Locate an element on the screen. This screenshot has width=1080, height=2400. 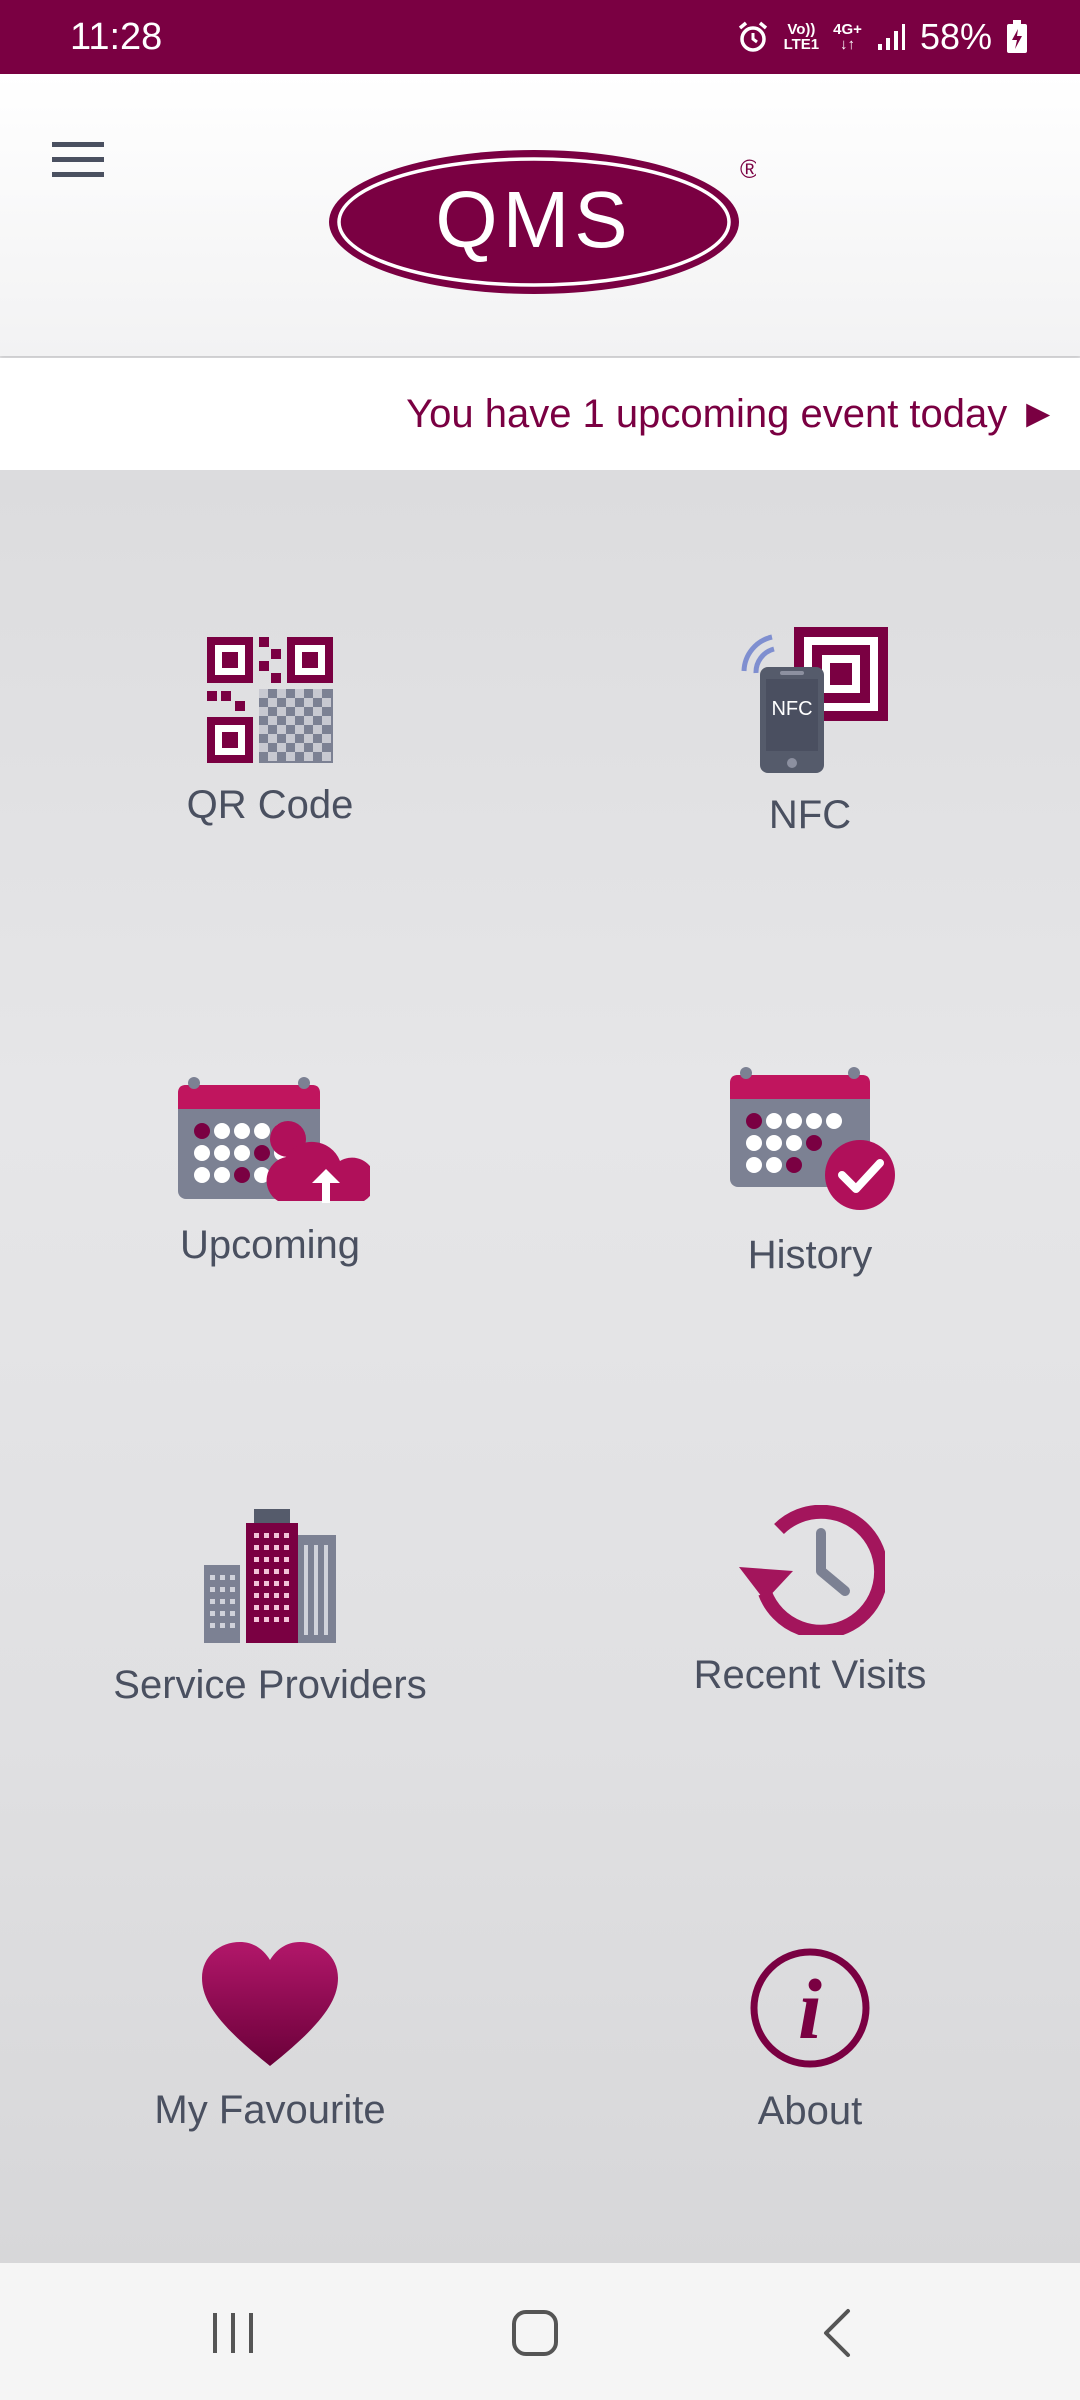
upcoming-event-banner: You have 1 upcoming event today ► is located at coordinates (540, 414).